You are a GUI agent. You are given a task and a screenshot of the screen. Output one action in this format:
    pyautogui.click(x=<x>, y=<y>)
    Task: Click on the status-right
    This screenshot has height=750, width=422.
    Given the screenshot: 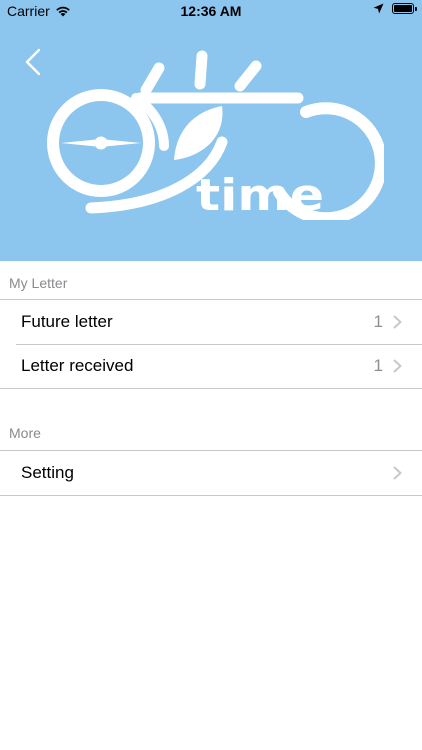 What is the action you would take?
    pyautogui.click(x=395, y=8)
    